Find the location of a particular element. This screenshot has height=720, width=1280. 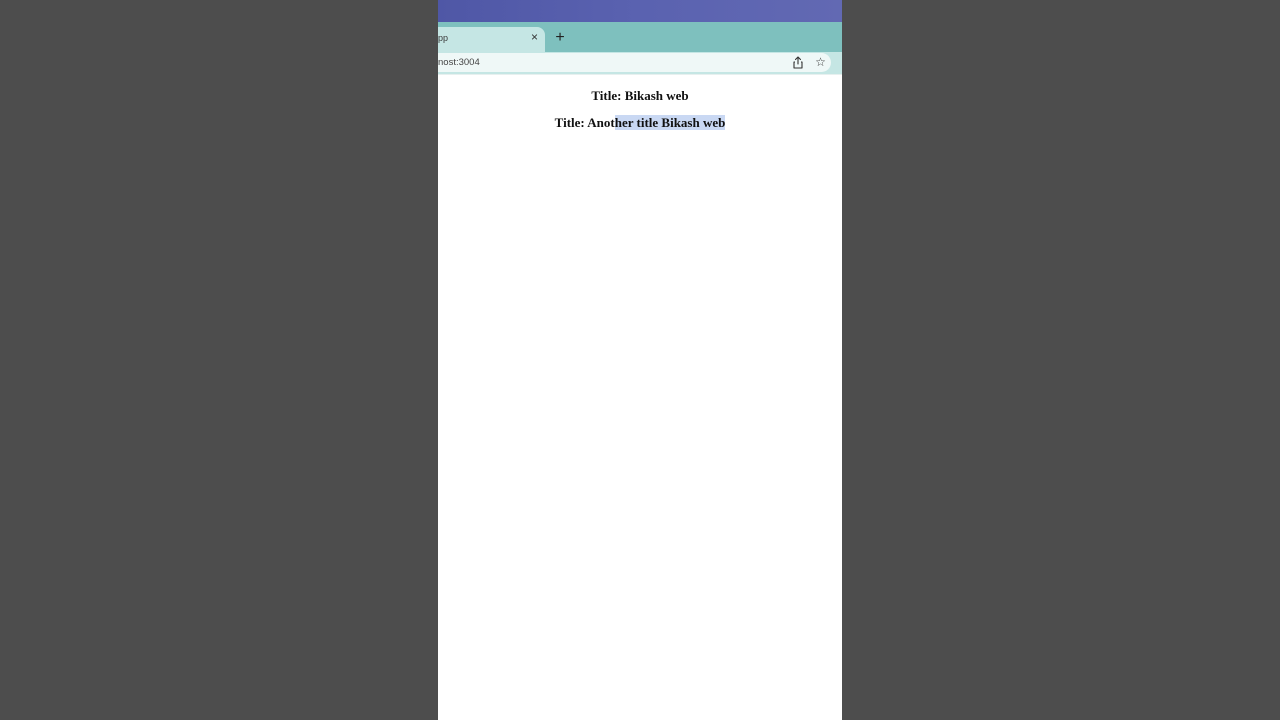

share-icon is located at coordinates (798, 62).